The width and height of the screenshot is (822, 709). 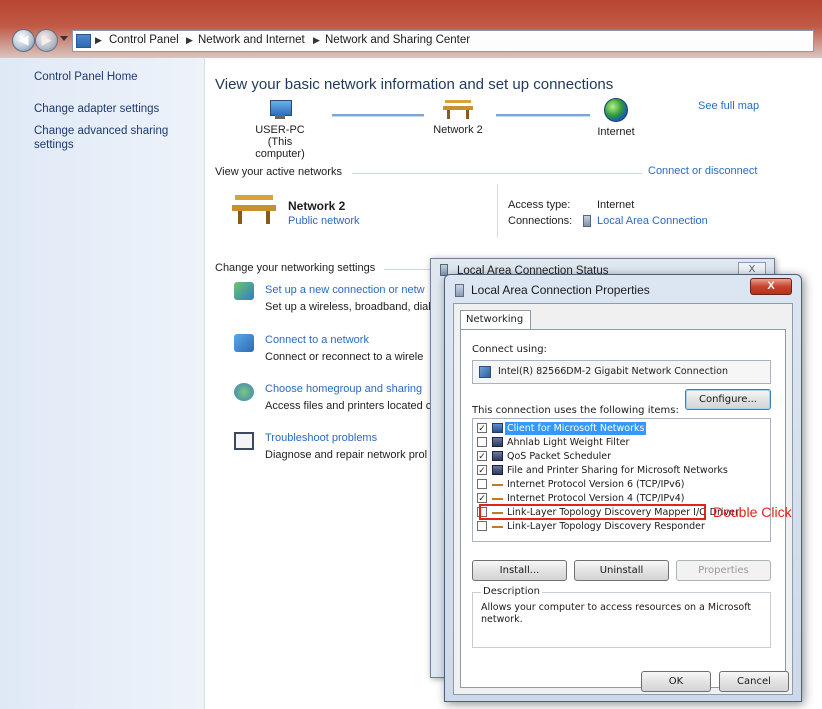 I want to click on new-connection-icon, so click(x=244, y=291).